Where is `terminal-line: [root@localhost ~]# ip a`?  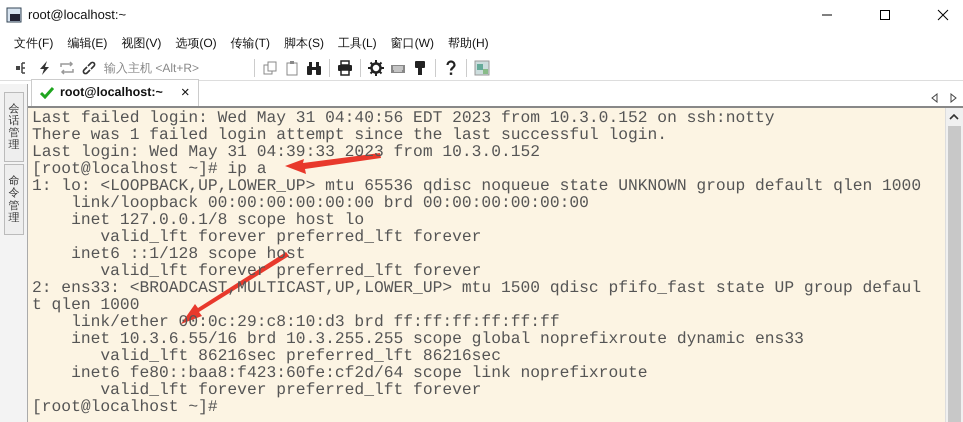 terminal-line: [root@localhost ~]# ip a is located at coordinates (149, 168).